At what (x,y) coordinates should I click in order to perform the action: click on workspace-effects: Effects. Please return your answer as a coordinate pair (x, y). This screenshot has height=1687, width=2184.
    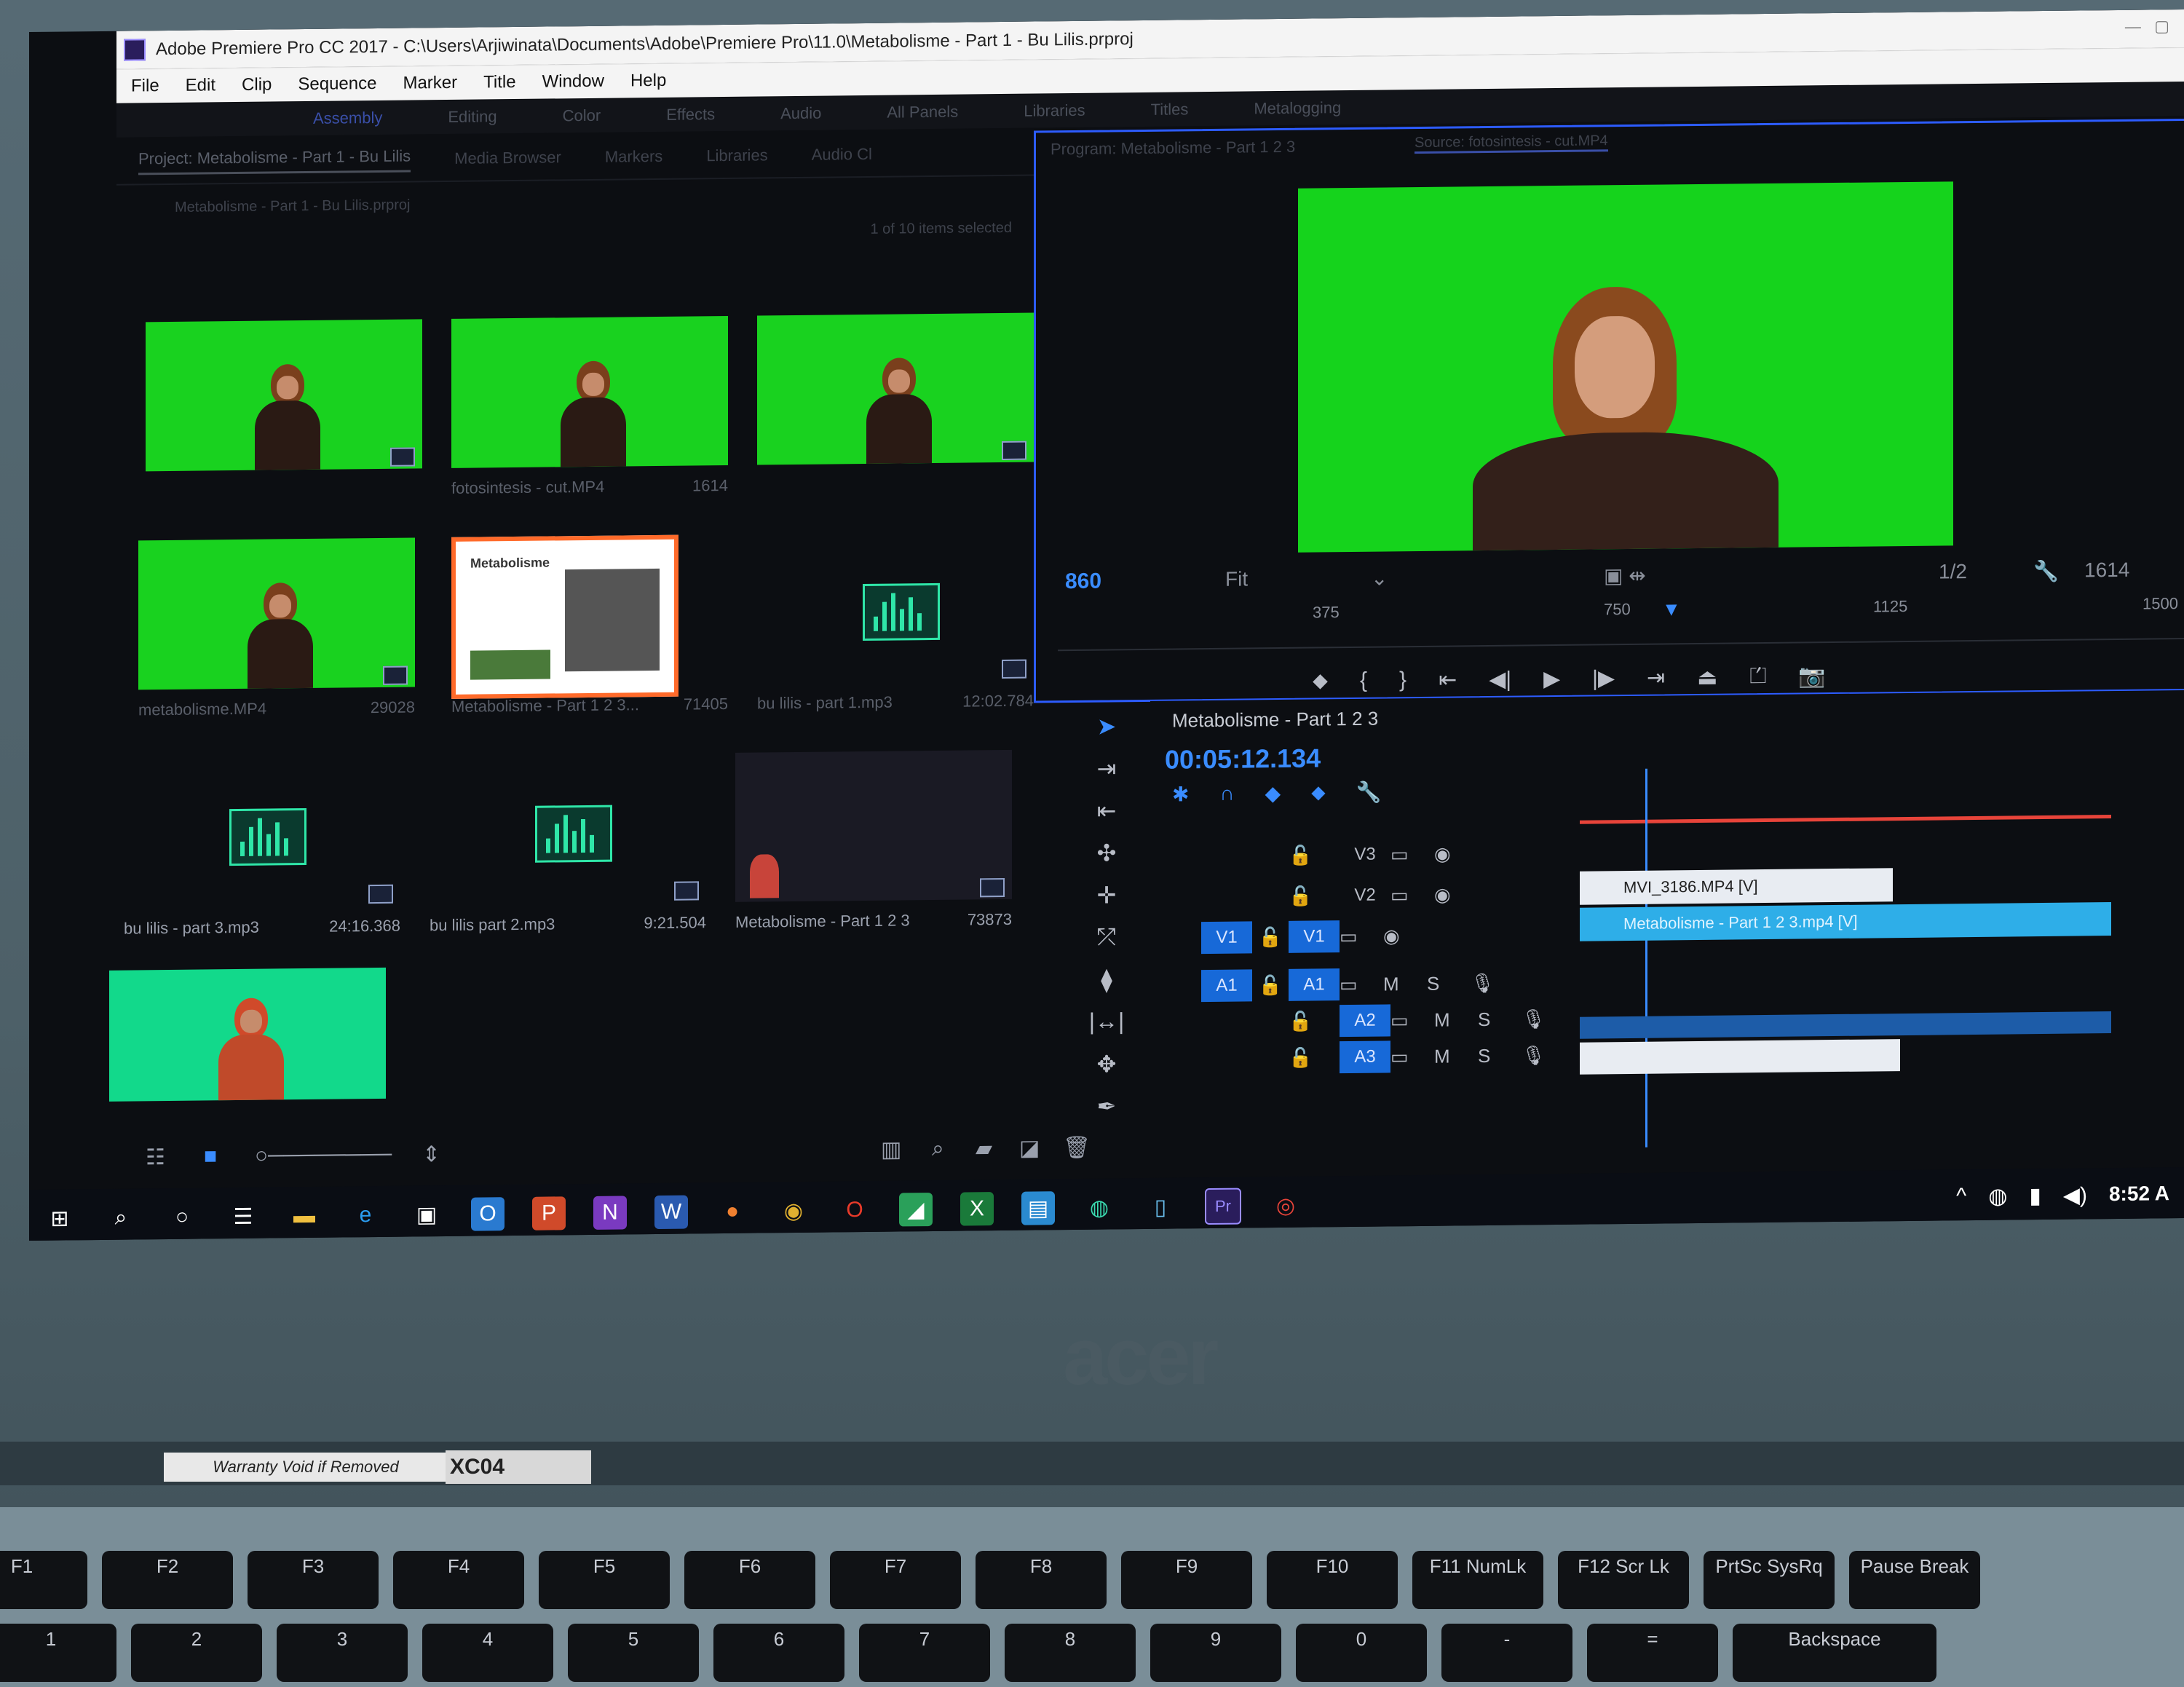
    Looking at the image, I should click on (690, 115).